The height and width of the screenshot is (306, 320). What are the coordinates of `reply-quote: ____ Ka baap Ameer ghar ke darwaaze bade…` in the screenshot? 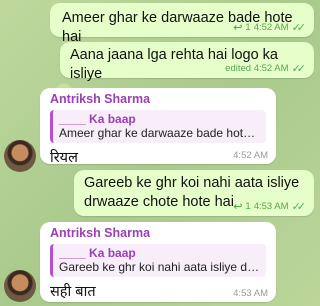 It's located at (158, 126).